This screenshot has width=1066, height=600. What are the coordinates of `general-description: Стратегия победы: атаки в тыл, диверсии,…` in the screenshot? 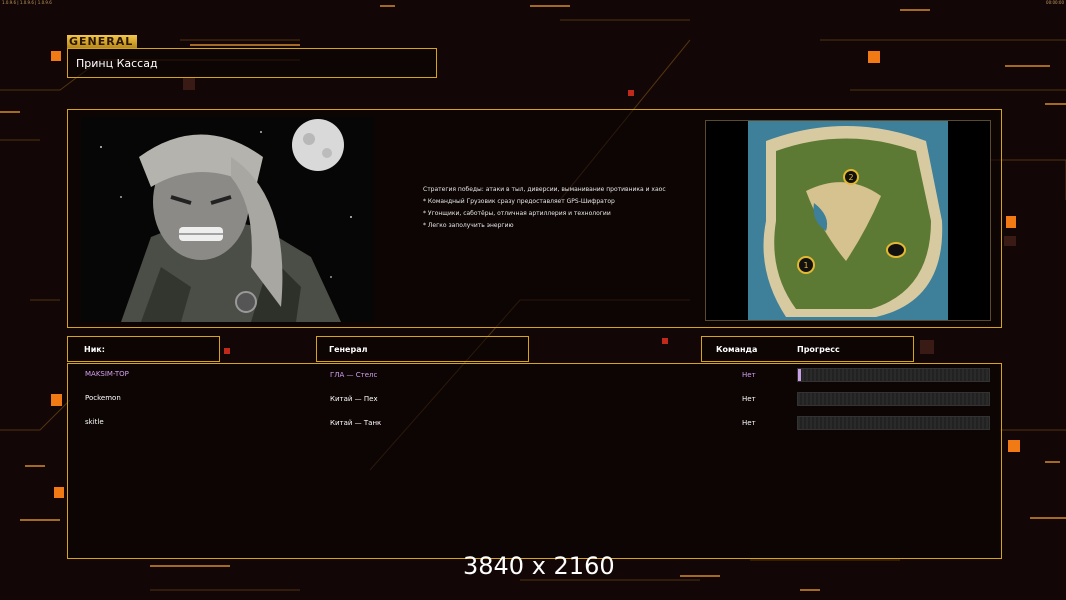 It's located at (583, 210).